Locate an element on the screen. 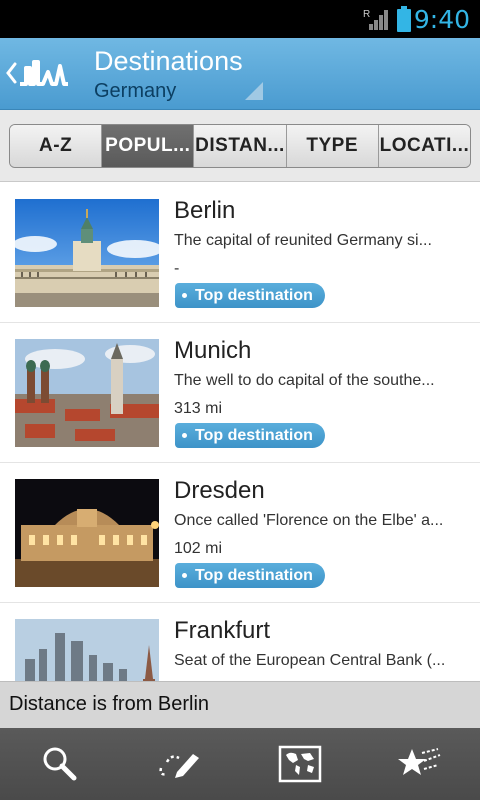 The height and width of the screenshot is (800, 480). destination-name: Berlin is located at coordinates (205, 210).